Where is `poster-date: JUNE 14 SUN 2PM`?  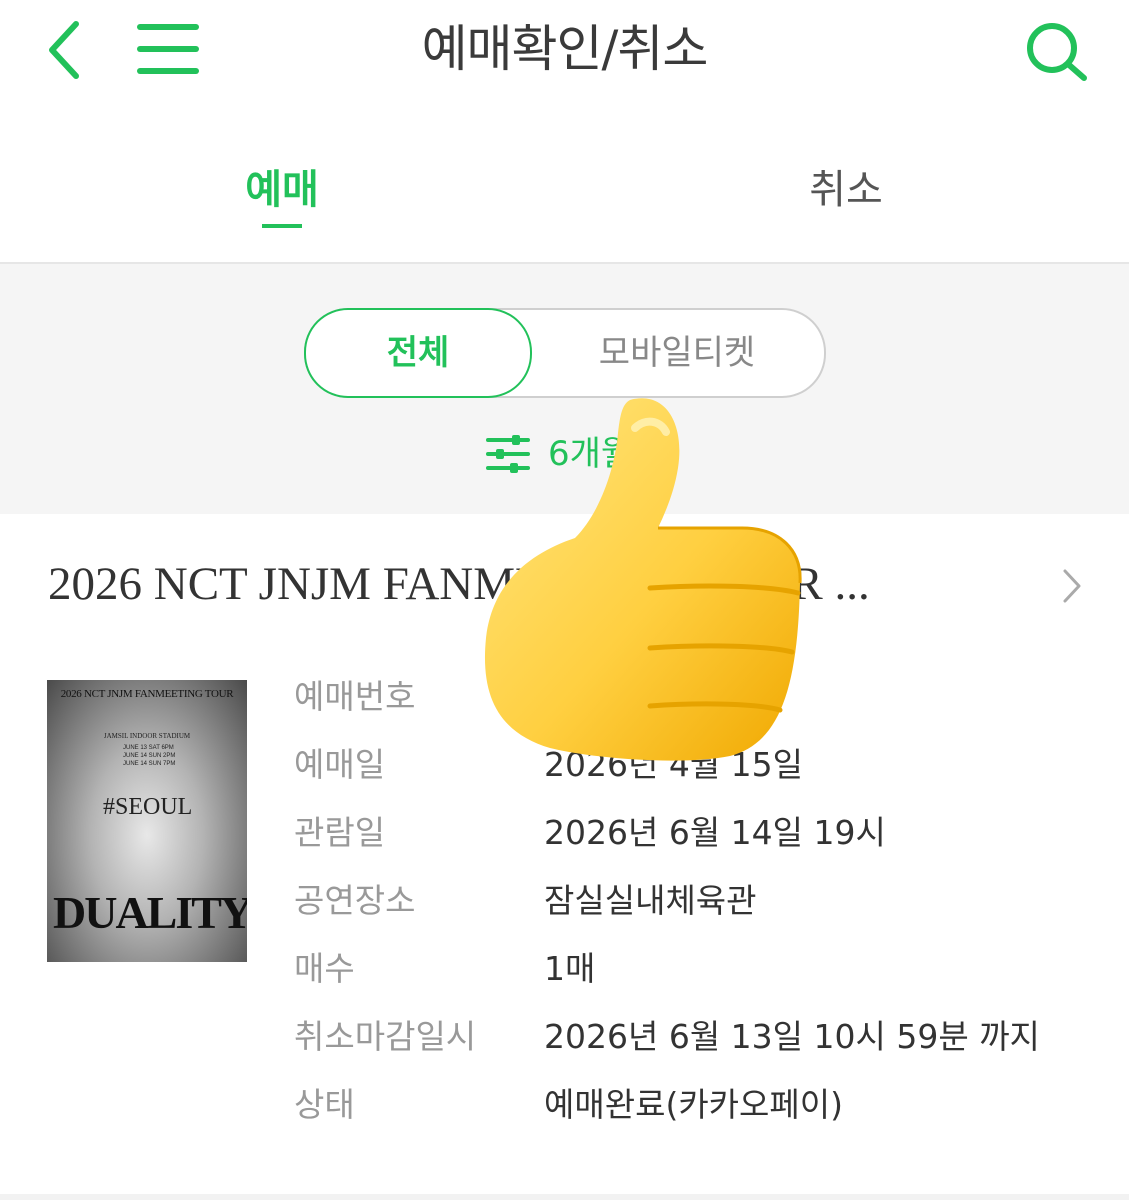 poster-date: JUNE 14 SUN 2PM is located at coordinates (149, 756).